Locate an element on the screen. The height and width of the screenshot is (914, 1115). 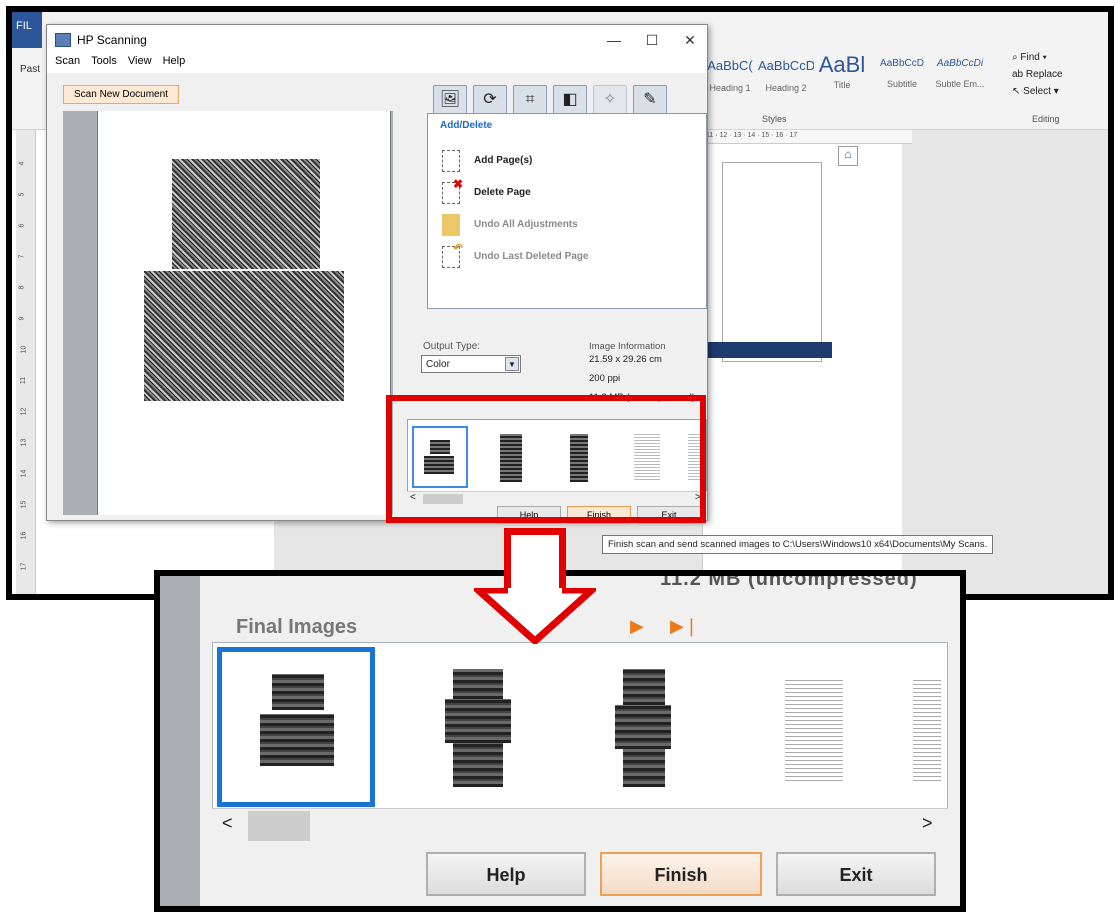
final-images-label: Final Images is located at coordinates (297, 627).